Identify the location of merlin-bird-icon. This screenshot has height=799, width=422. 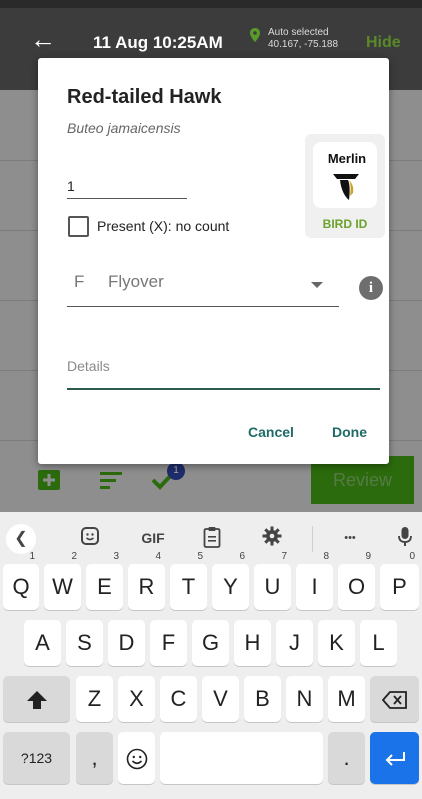
(346, 187).